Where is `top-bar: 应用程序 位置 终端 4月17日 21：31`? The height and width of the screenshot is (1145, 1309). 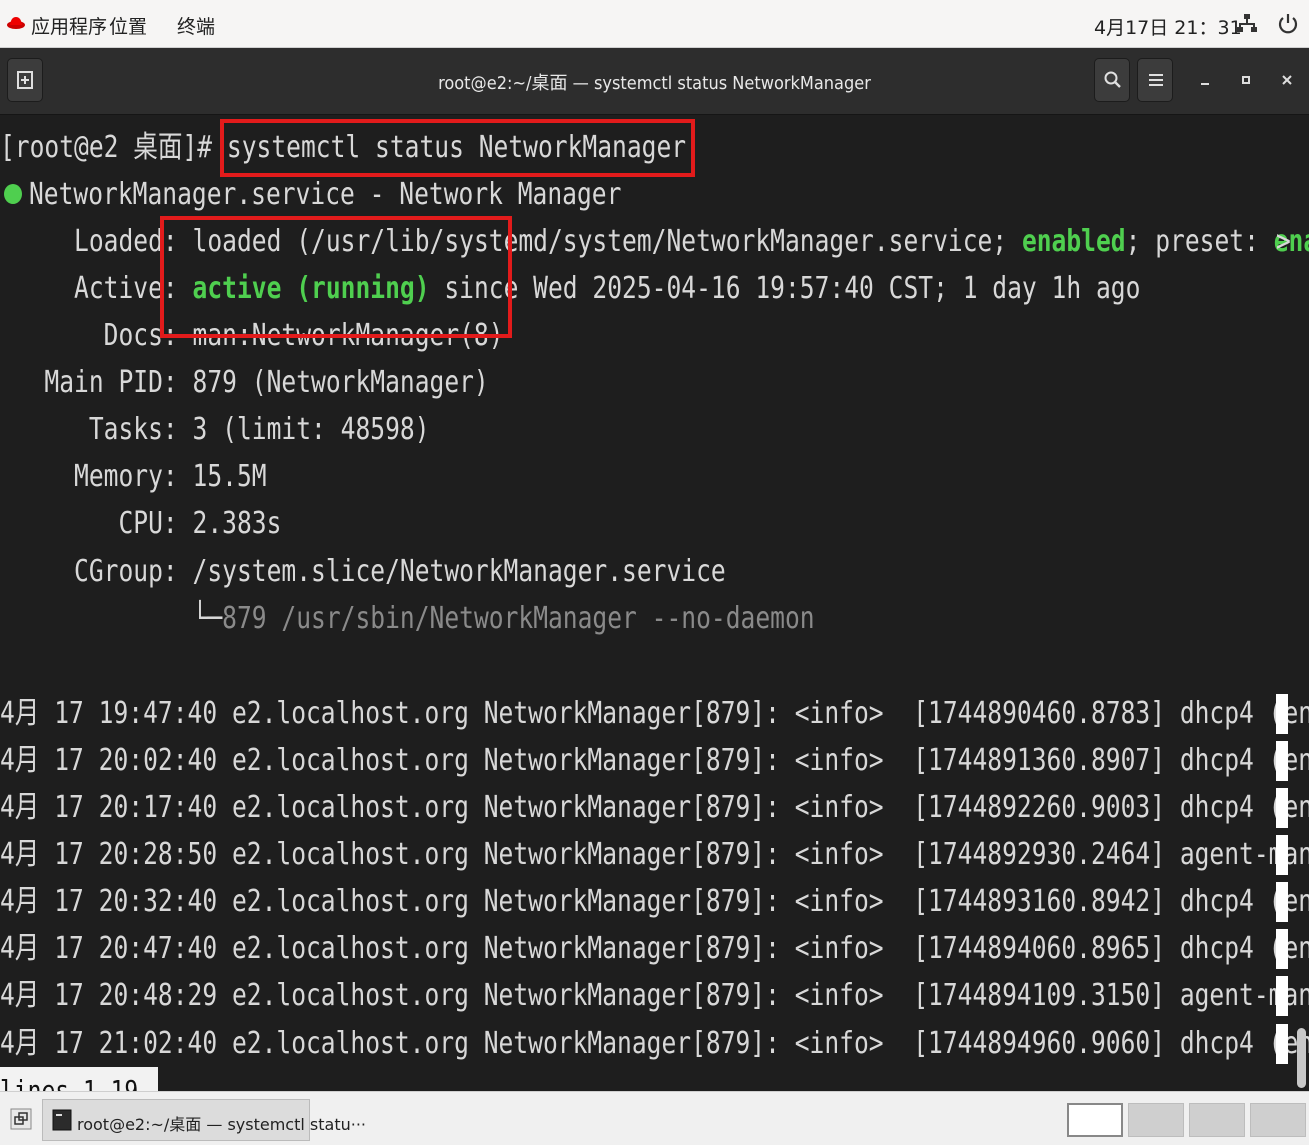 top-bar: 应用程序 位置 终端 4月17日 21：31 is located at coordinates (654, 24).